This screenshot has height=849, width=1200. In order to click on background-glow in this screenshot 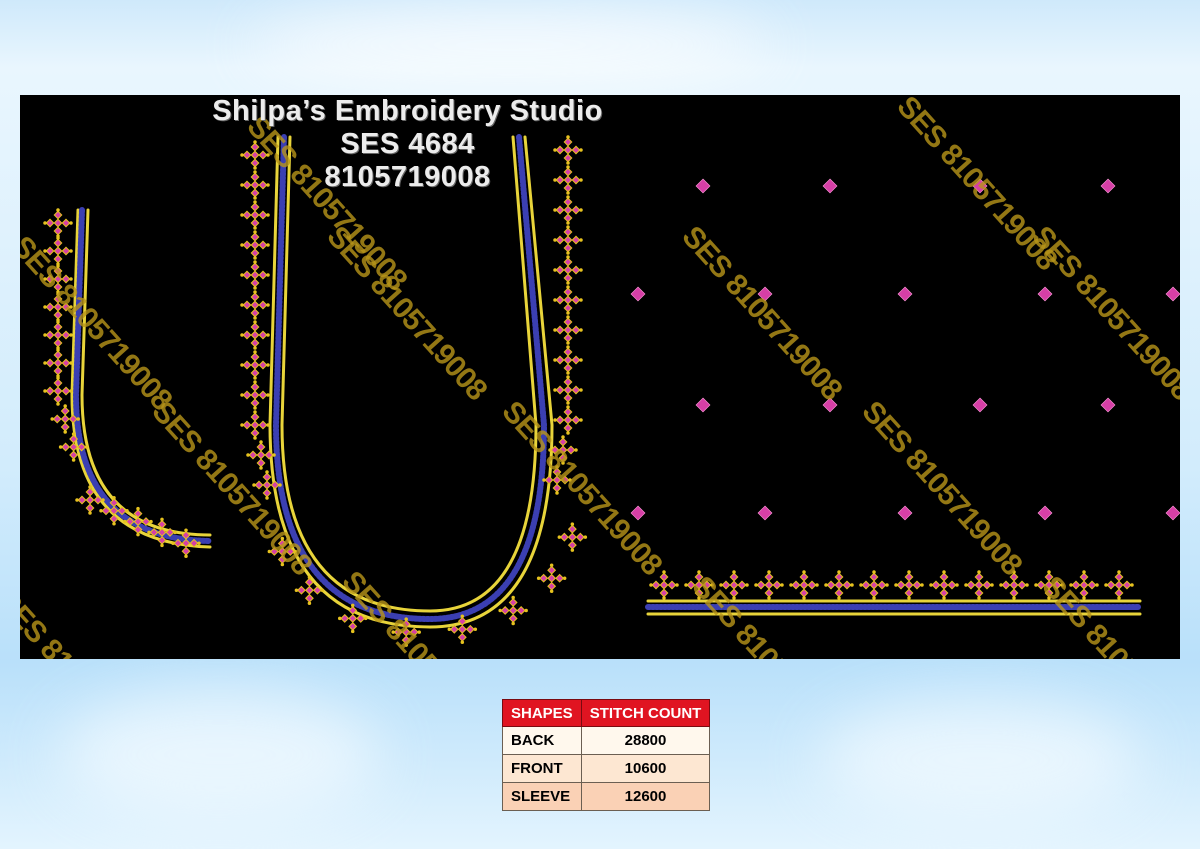, I will do `click(220, 755)`.